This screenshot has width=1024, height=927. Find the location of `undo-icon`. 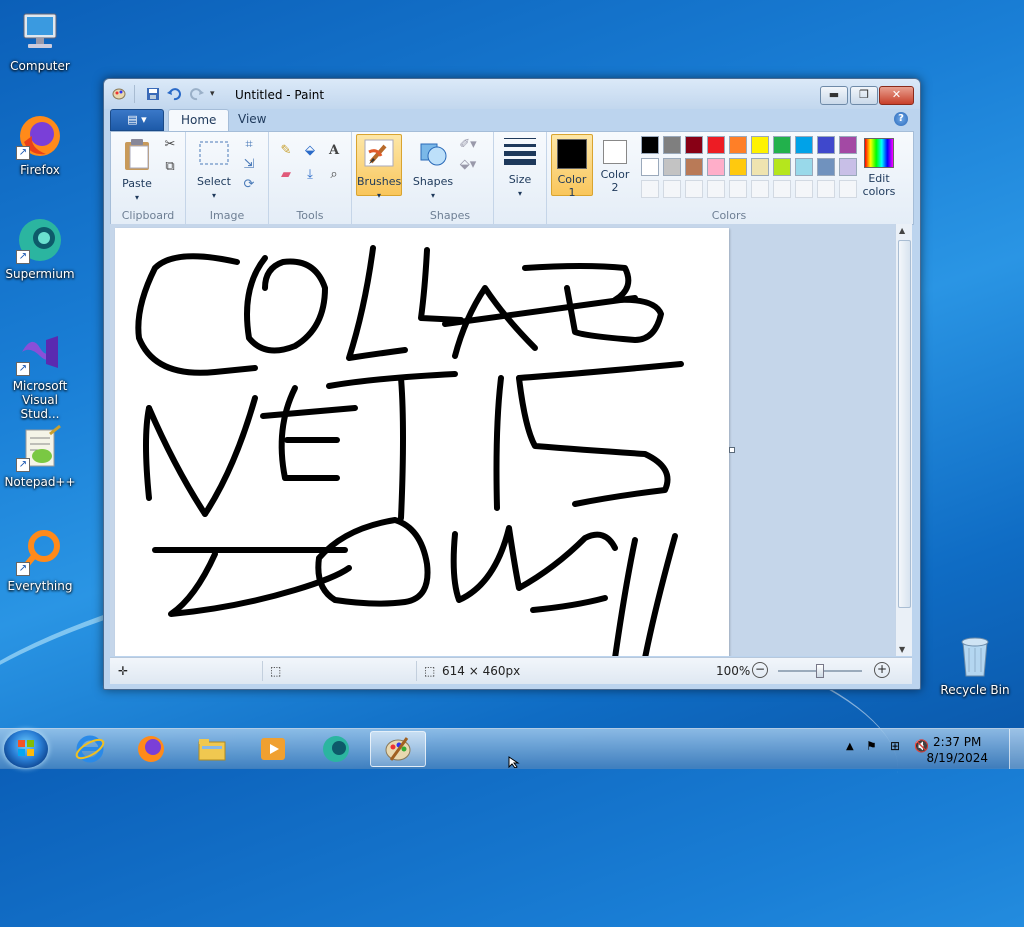

undo-icon is located at coordinates (174, 94).